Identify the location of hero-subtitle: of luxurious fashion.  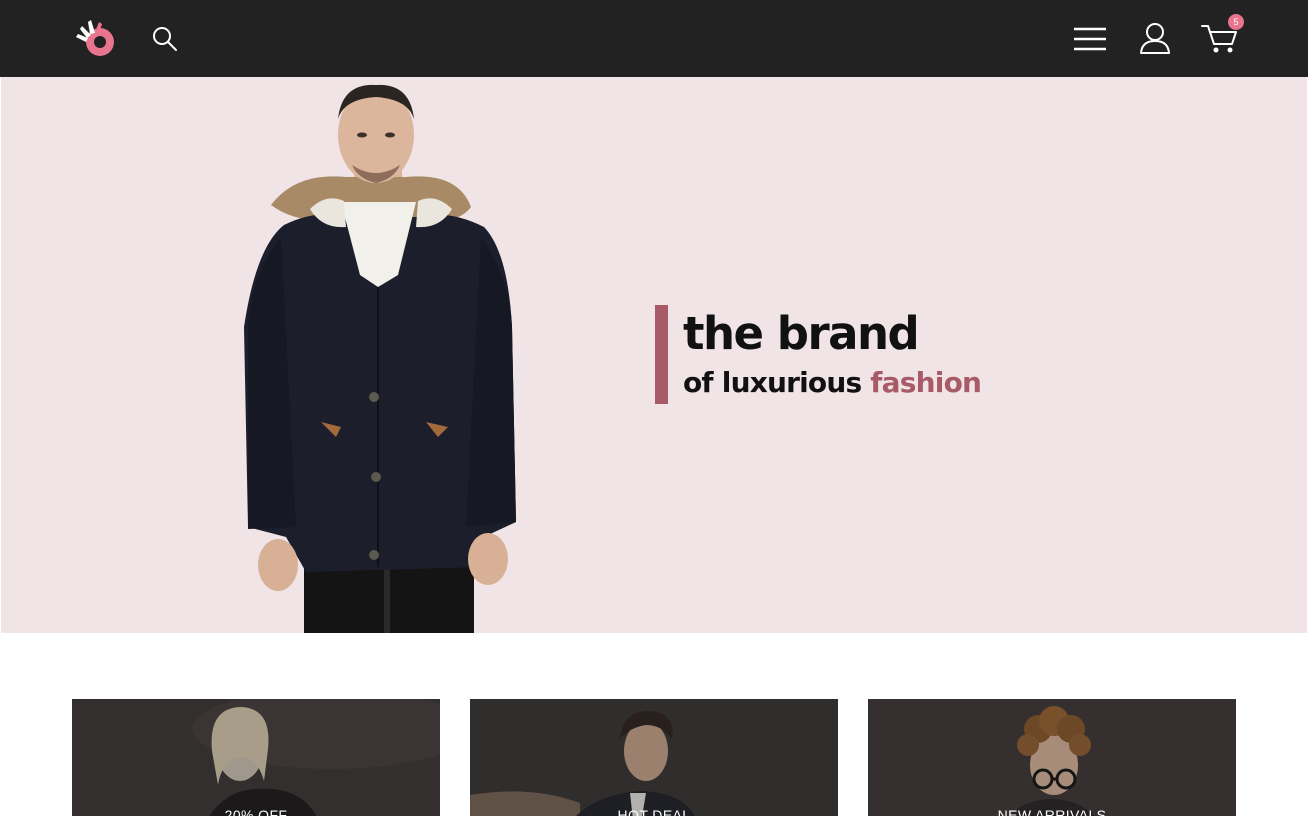
(832, 382).